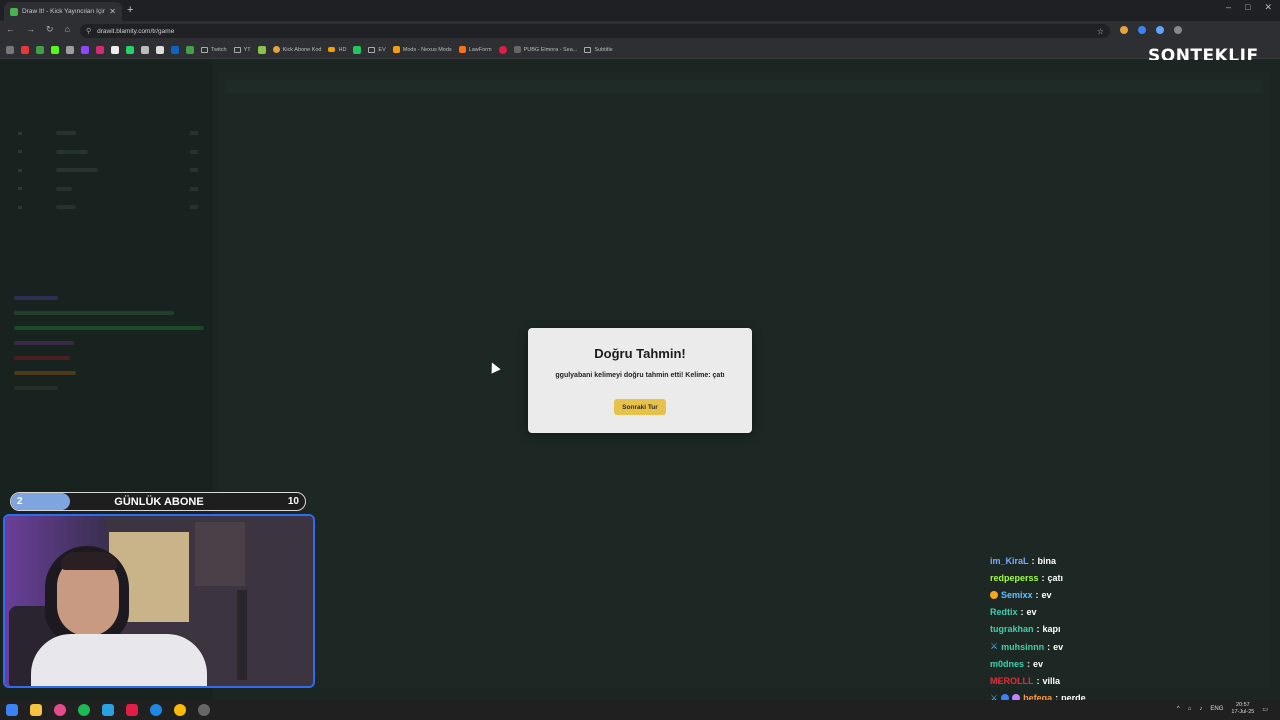 The image size is (1280, 720). What do you see at coordinates (85, 49) in the screenshot?
I see `twitch-icon` at bounding box center [85, 49].